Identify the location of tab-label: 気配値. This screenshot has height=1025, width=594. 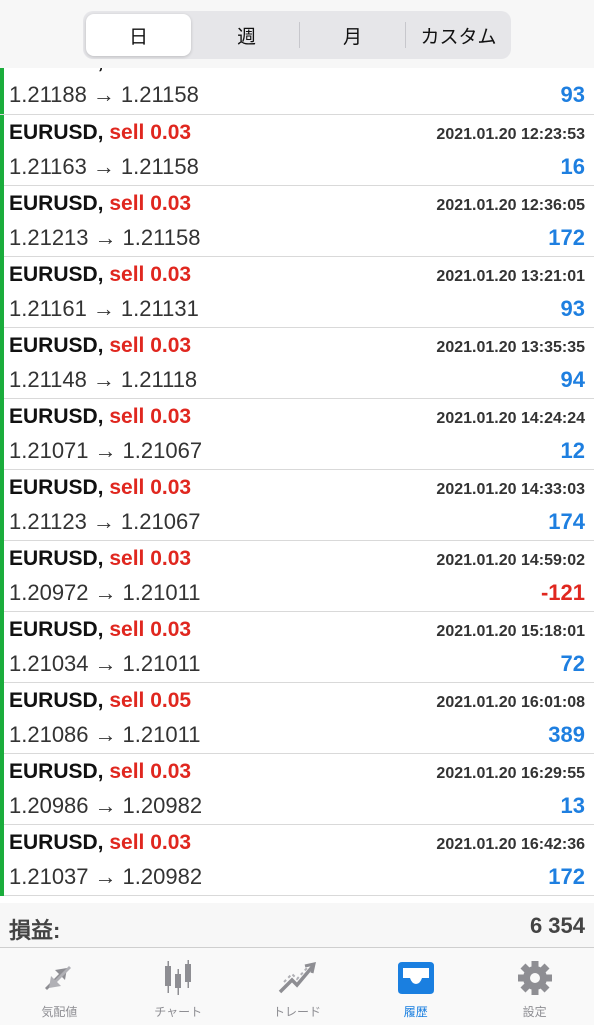
(59, 1012).